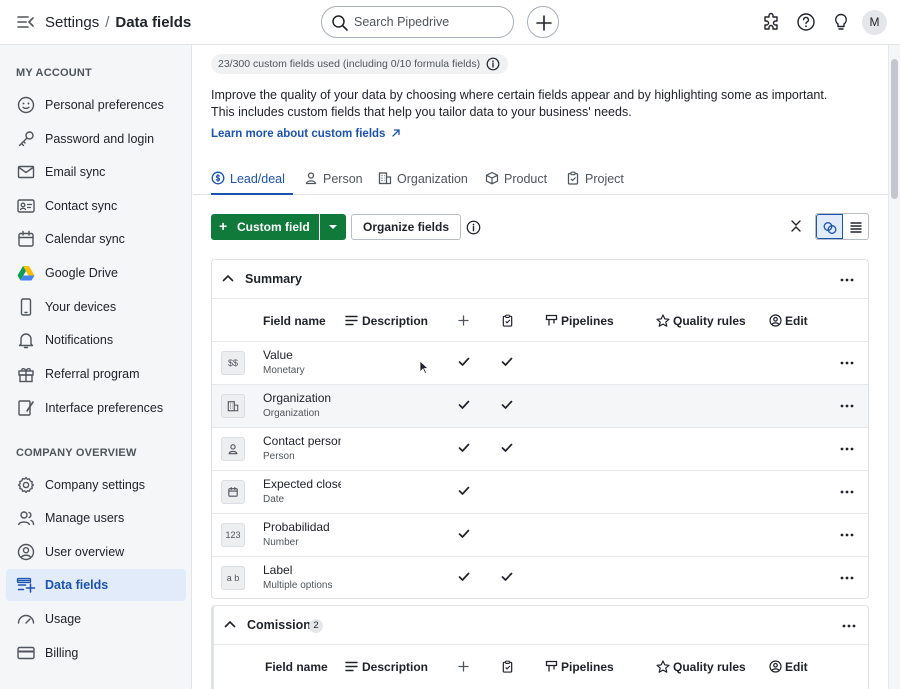 The image size is (900, 689). I want to click on plus-icon, so click(544, 23).